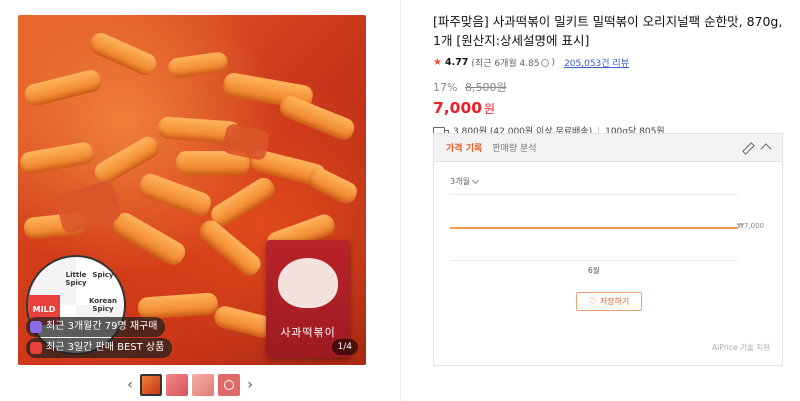  What do you see at coordinates (553, 62) in the screenshot?
I see `rating-detail-close: )` at bounding box center [553, 62].